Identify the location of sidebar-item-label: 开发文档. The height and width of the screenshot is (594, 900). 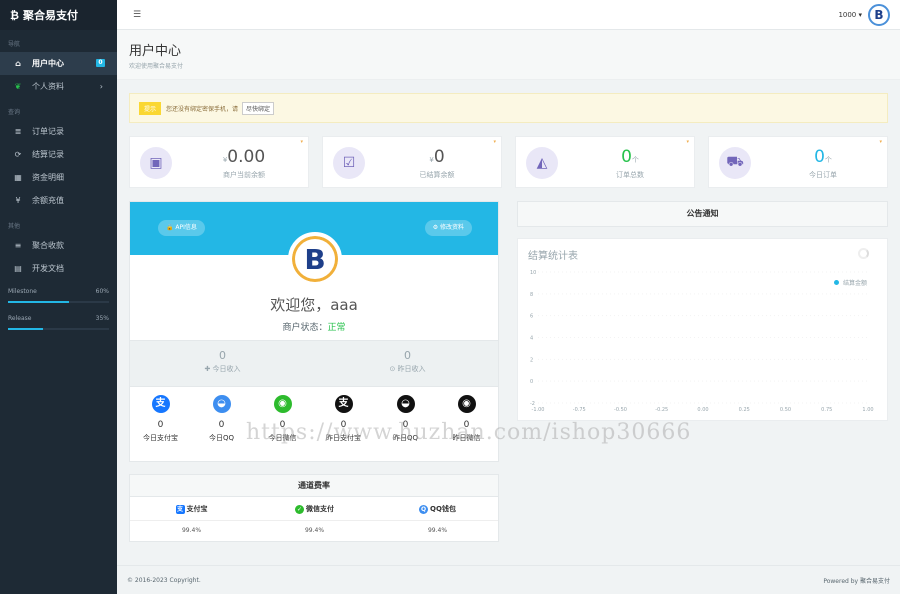
(48, 268).